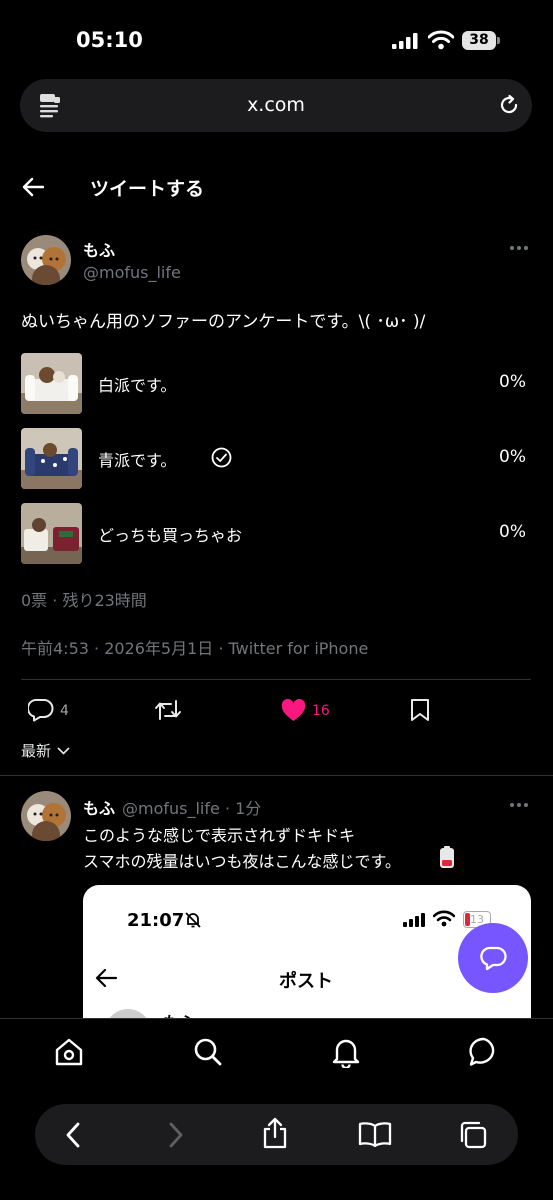  Describe the element at coordinates (405, 41) in the screenshot. I see `signal-icon` at that location.